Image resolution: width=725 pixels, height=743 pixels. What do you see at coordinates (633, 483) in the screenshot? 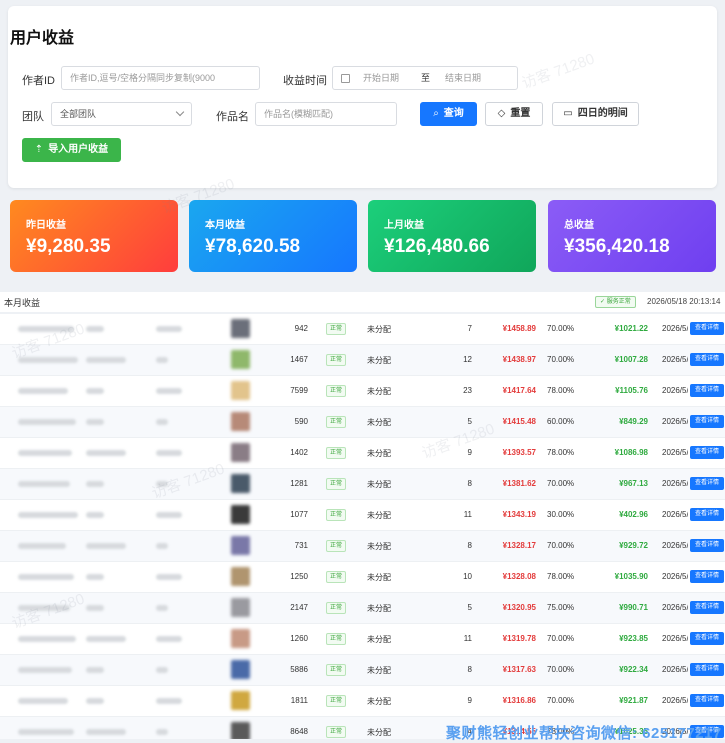
I see `net-amount: ¥967.13` at bounding box center [633, 483].